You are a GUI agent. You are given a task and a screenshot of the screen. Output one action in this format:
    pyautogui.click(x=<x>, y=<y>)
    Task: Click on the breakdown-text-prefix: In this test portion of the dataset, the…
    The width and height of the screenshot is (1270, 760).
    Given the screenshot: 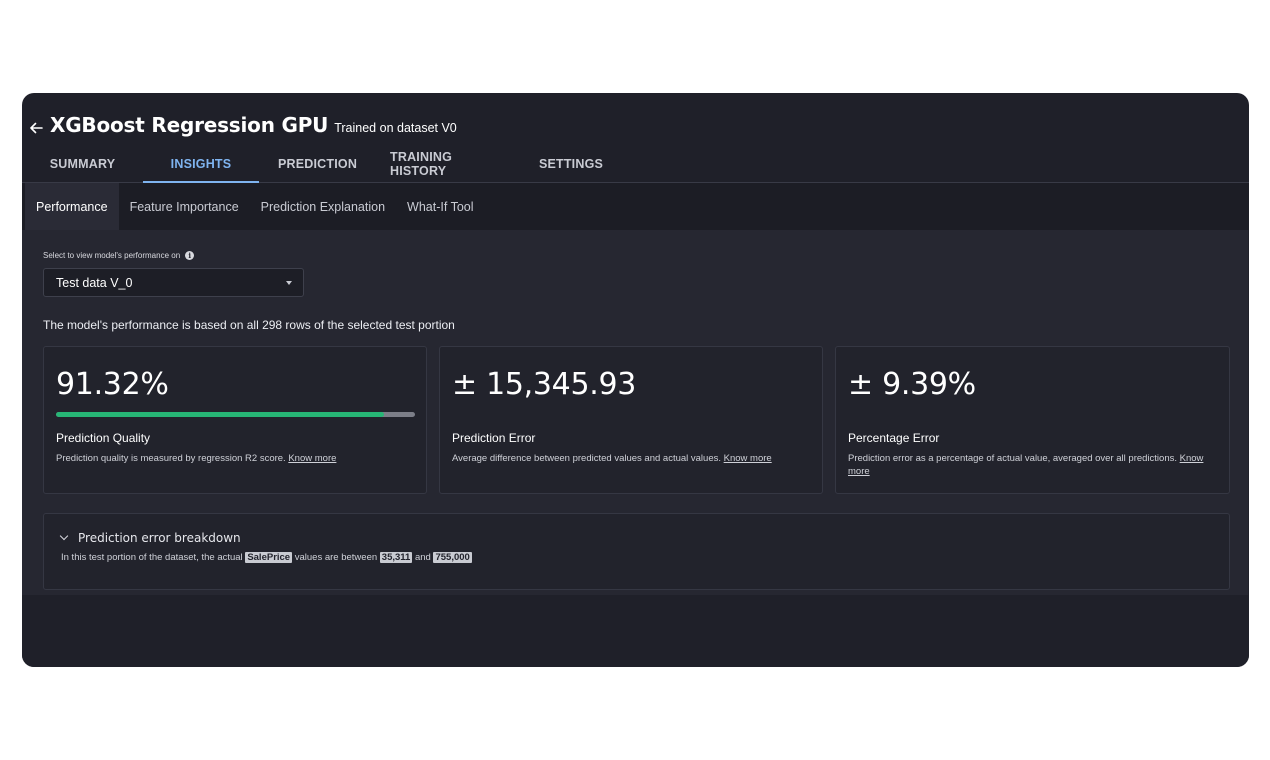 What is the action you would take?
    pyautogui.click(x=152, y=557)
    